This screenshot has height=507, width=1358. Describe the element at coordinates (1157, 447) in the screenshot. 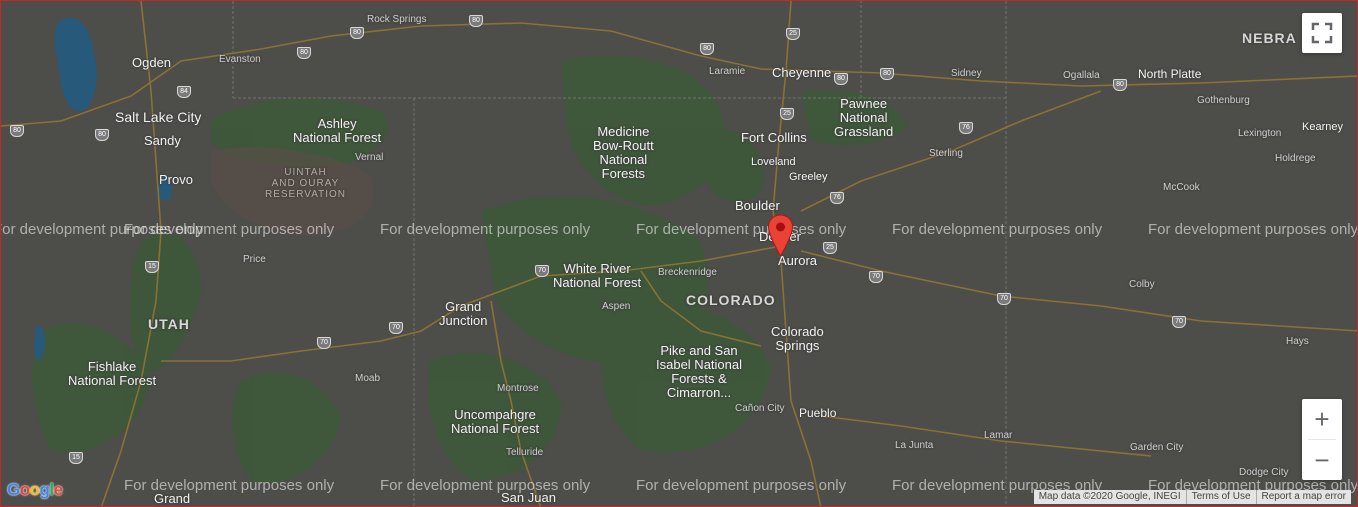

I see `label-garden-city: Garden City` at that location.